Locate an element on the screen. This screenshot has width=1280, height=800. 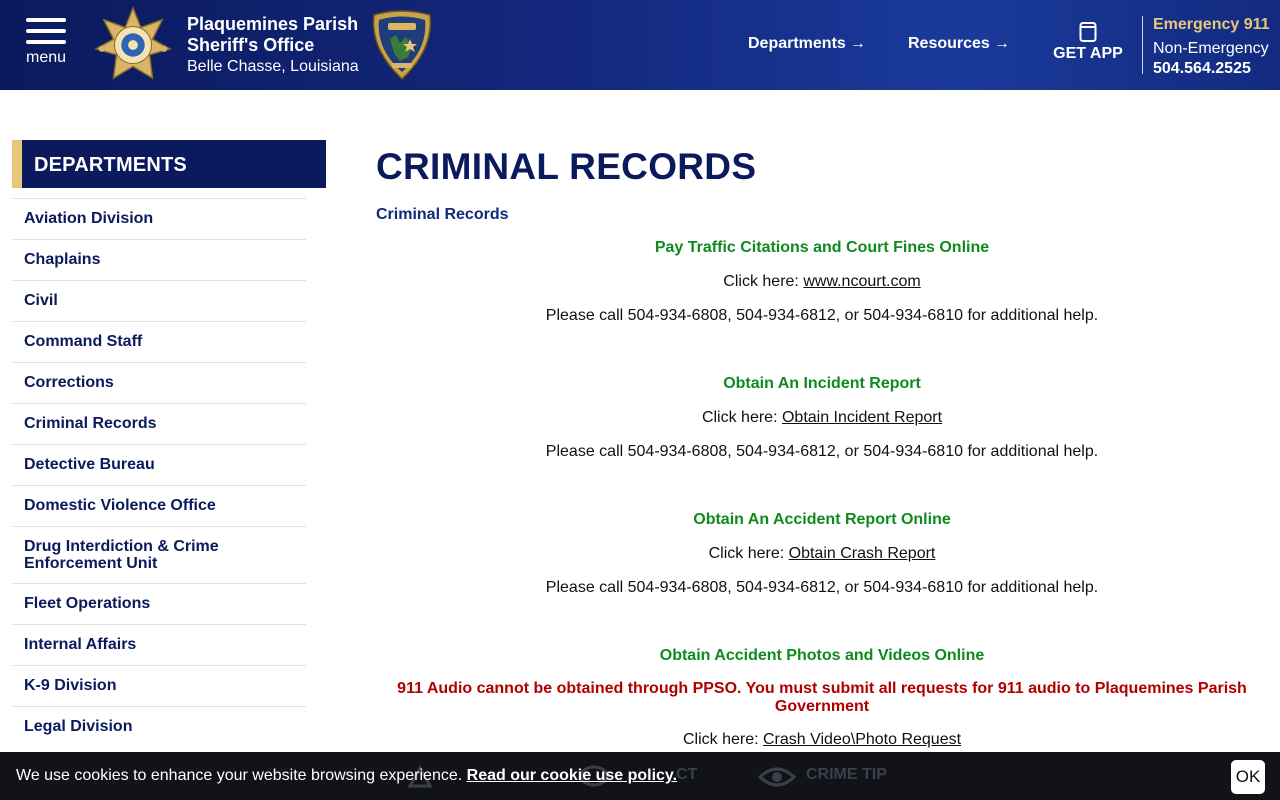
ghost-contact-label: CT is located at coordinates (687, 774).